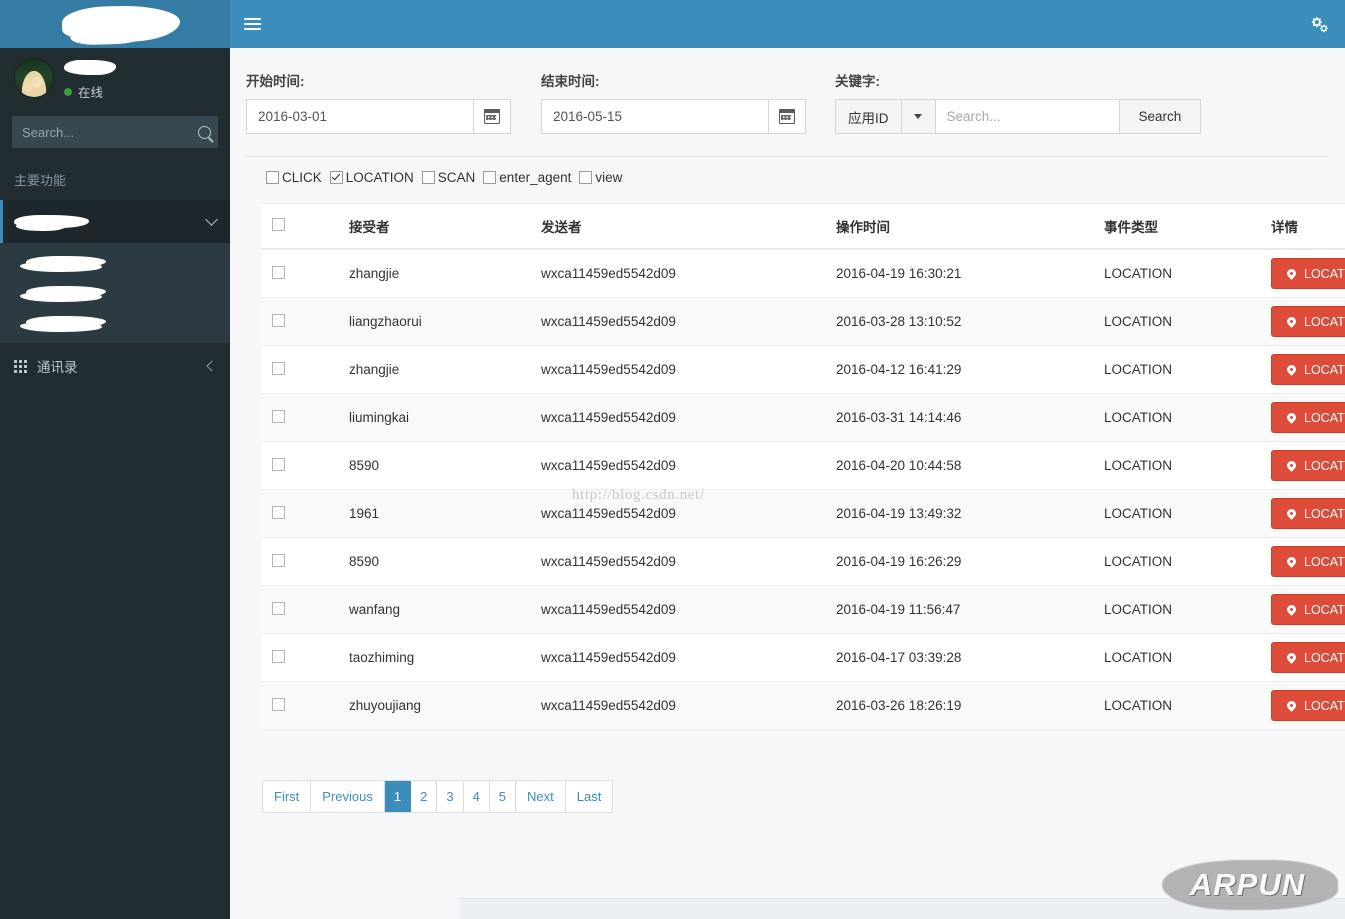  What do you see at coordinates (1303, 227) in the screenshot?
I see `column-header-detail: 详情` at bounding box center [1303, 227].